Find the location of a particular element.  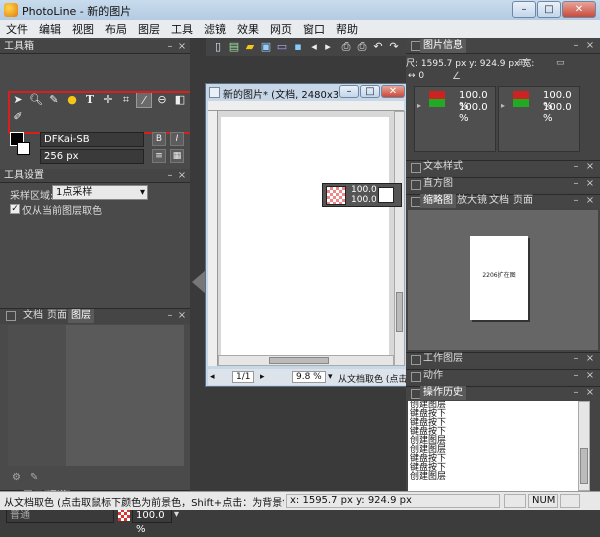

minimize-button: – is located at coordinates (524, 9).